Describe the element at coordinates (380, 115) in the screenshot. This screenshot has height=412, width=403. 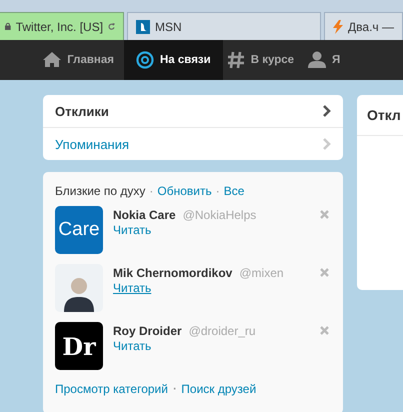
I see `panel-title: Откл` at that location.